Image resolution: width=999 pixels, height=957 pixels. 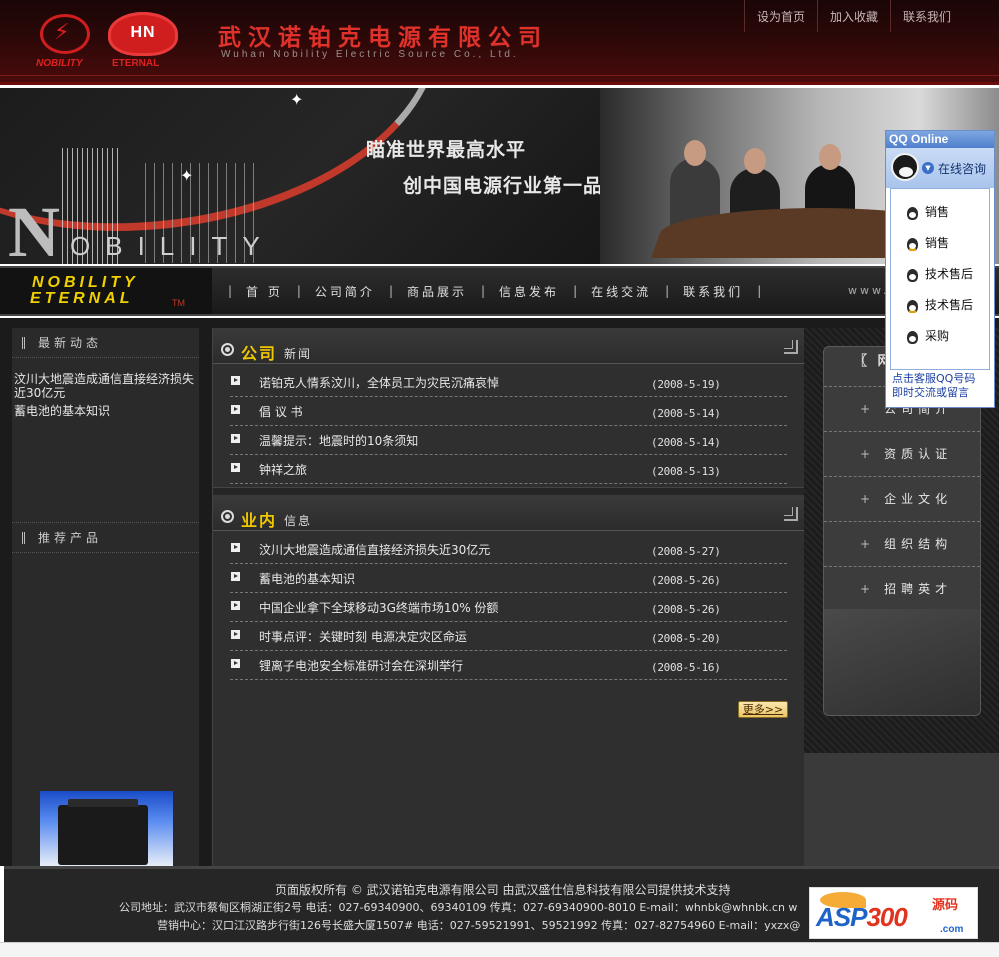 What do you see at coordinates (713, 291) in the screenshot?
I see `nav-contact: 联系我们` at bounding box center [713, 291].